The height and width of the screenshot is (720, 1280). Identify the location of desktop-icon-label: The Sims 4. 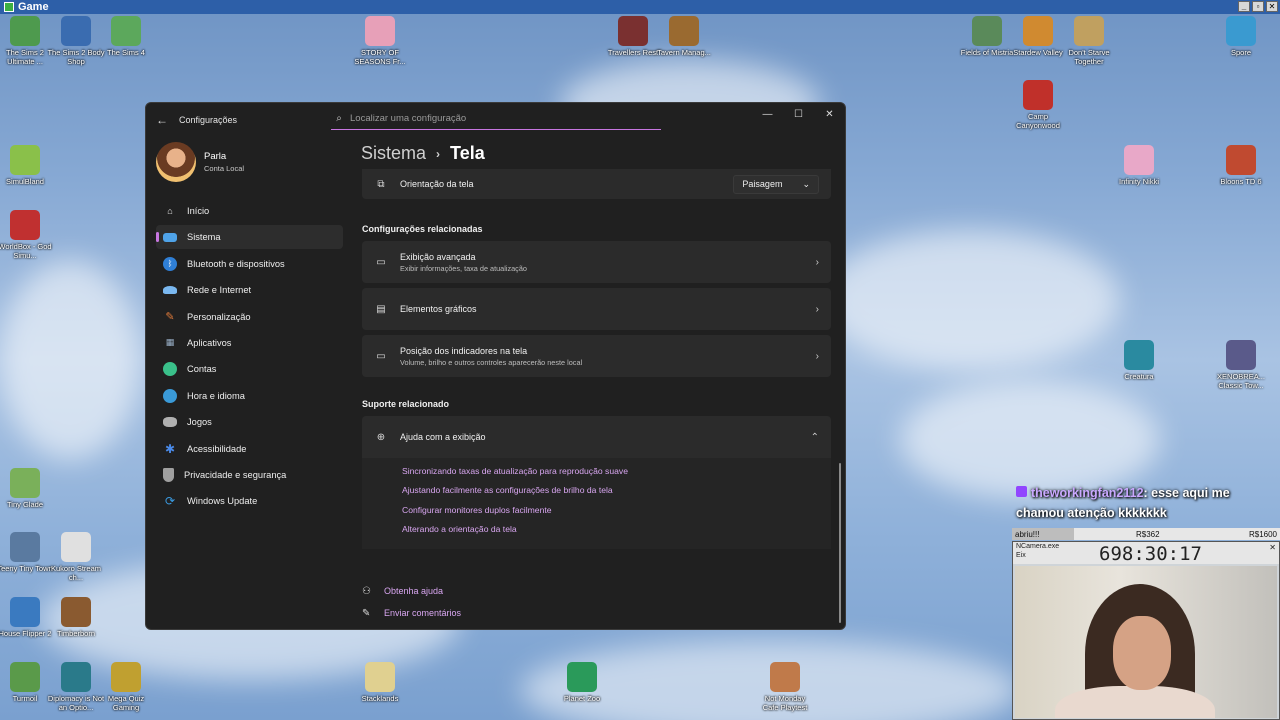
(126, 52).